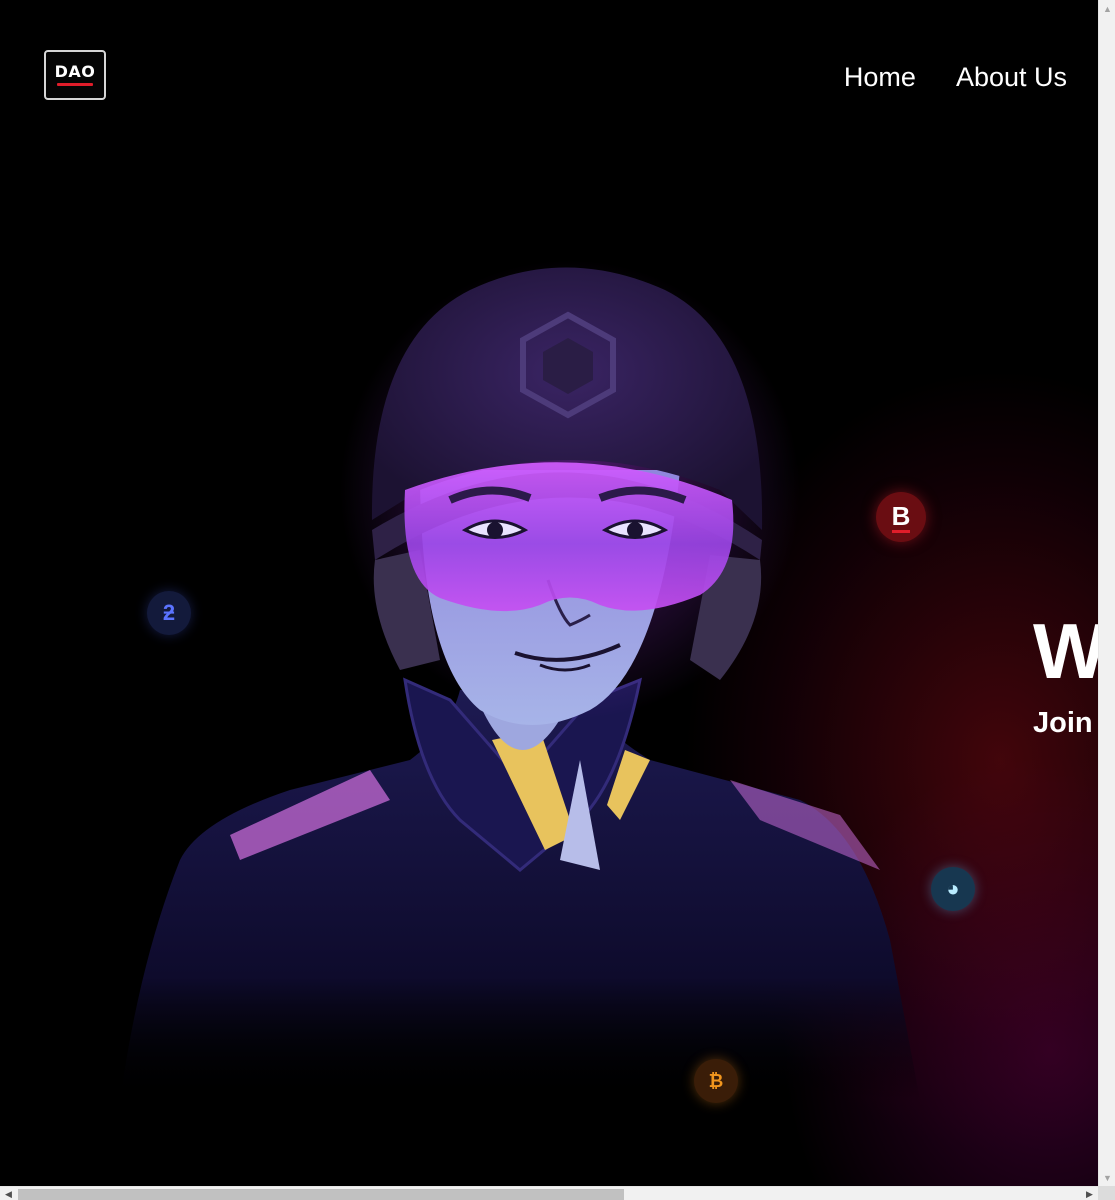  Describe the element at coordinates (1107, 1177) in the screenshot. I see `scroll-down-arrow-icon: ▼` at that location.